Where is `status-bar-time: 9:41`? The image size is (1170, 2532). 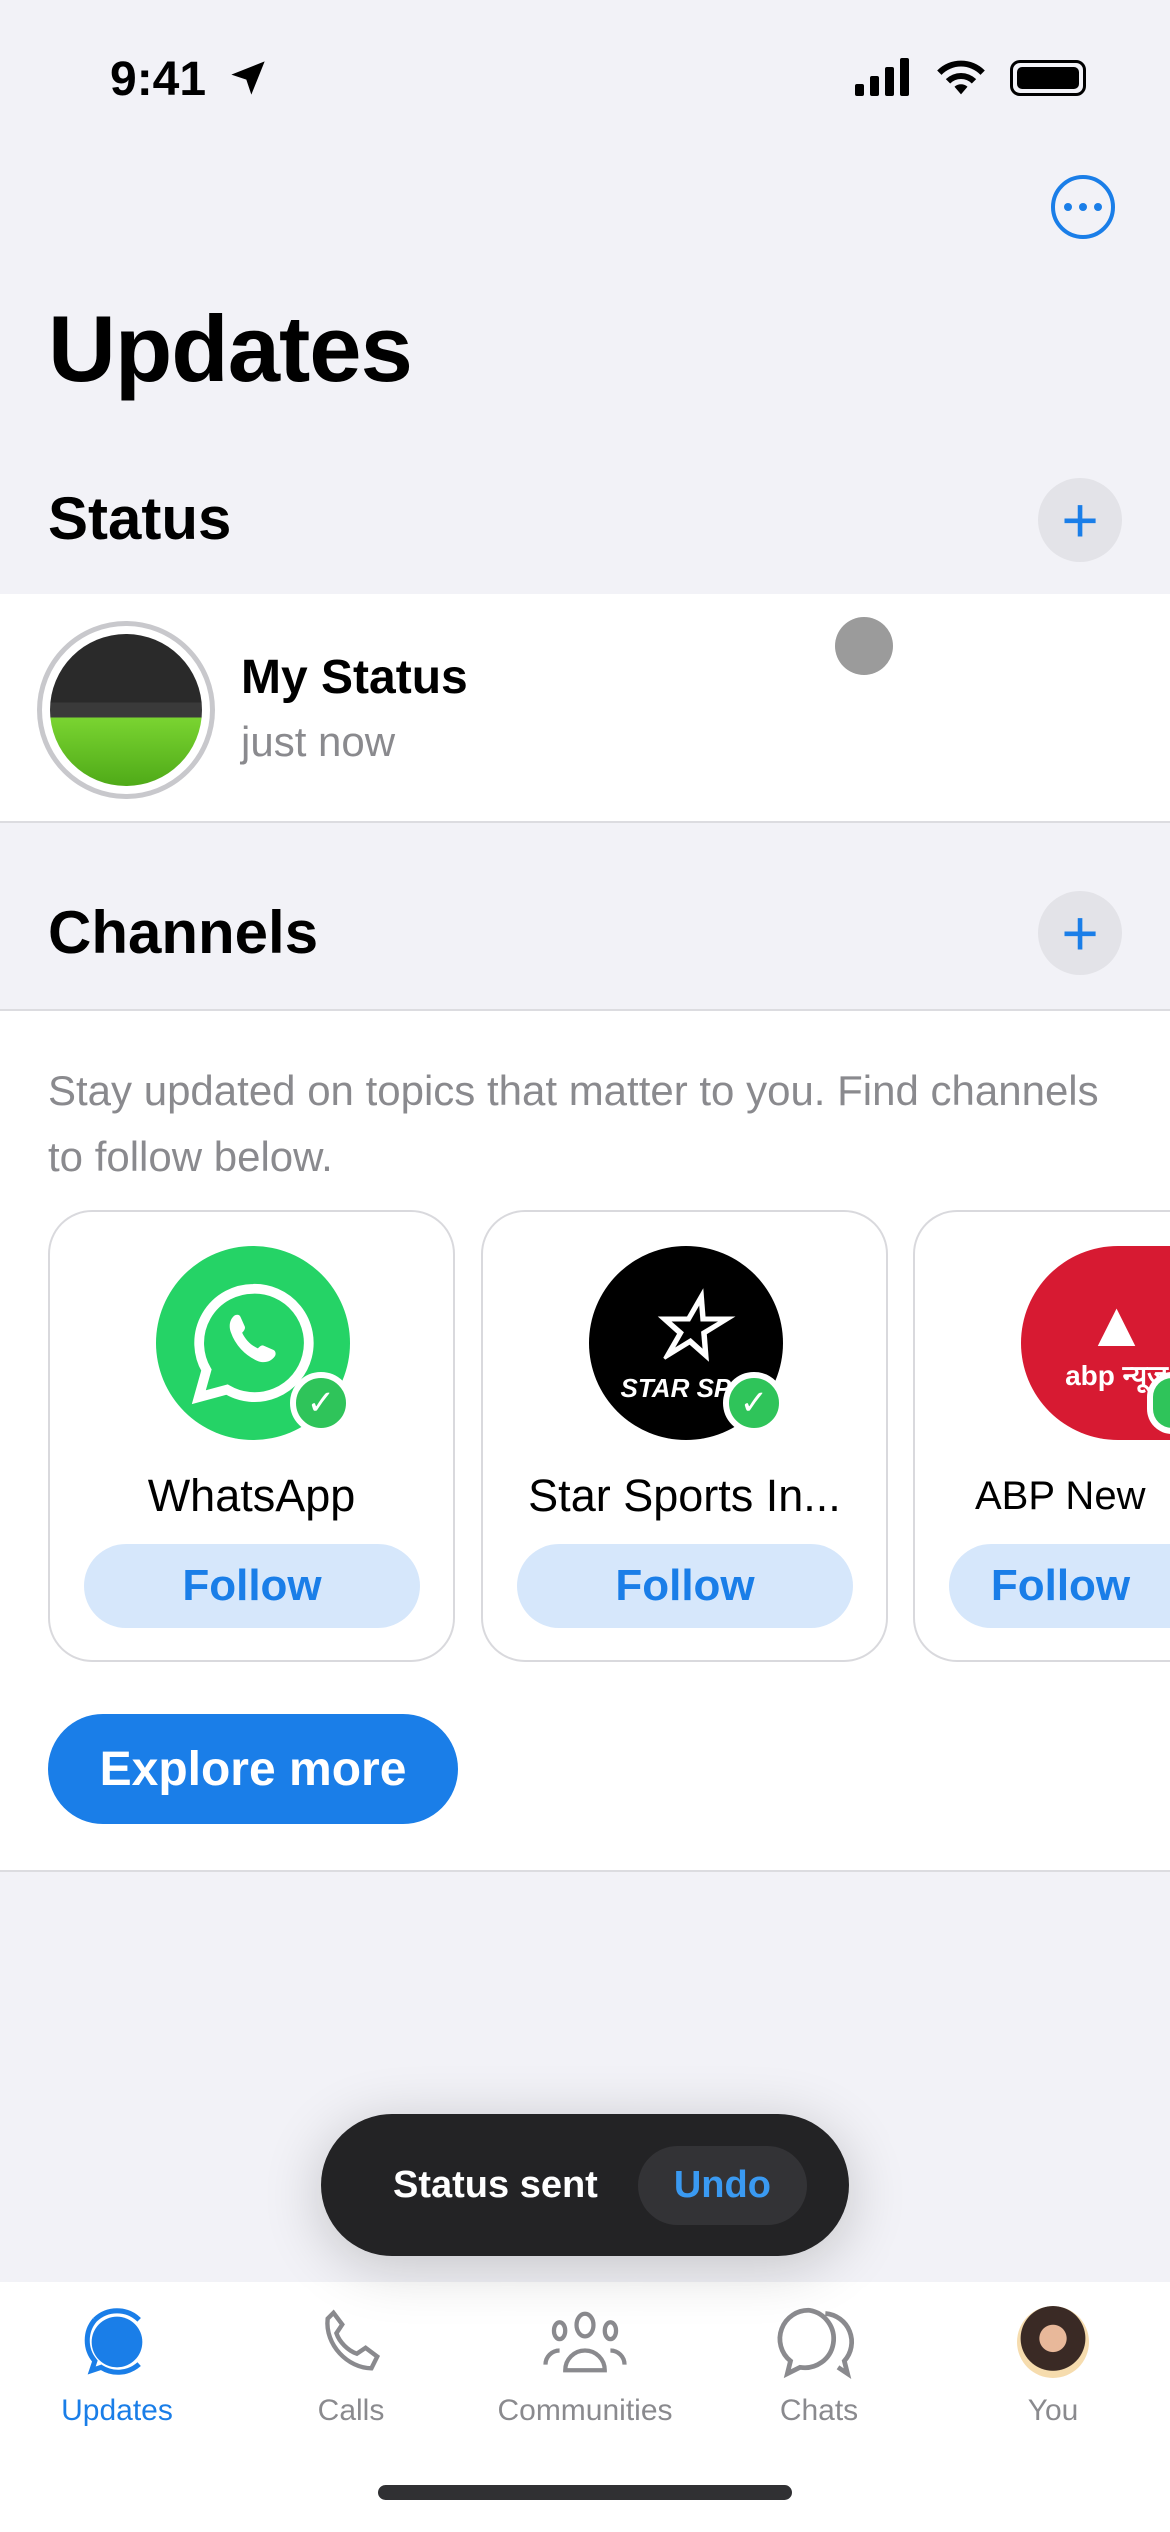 status-bar-time: 9:41 is located at coordinates (158, 79).